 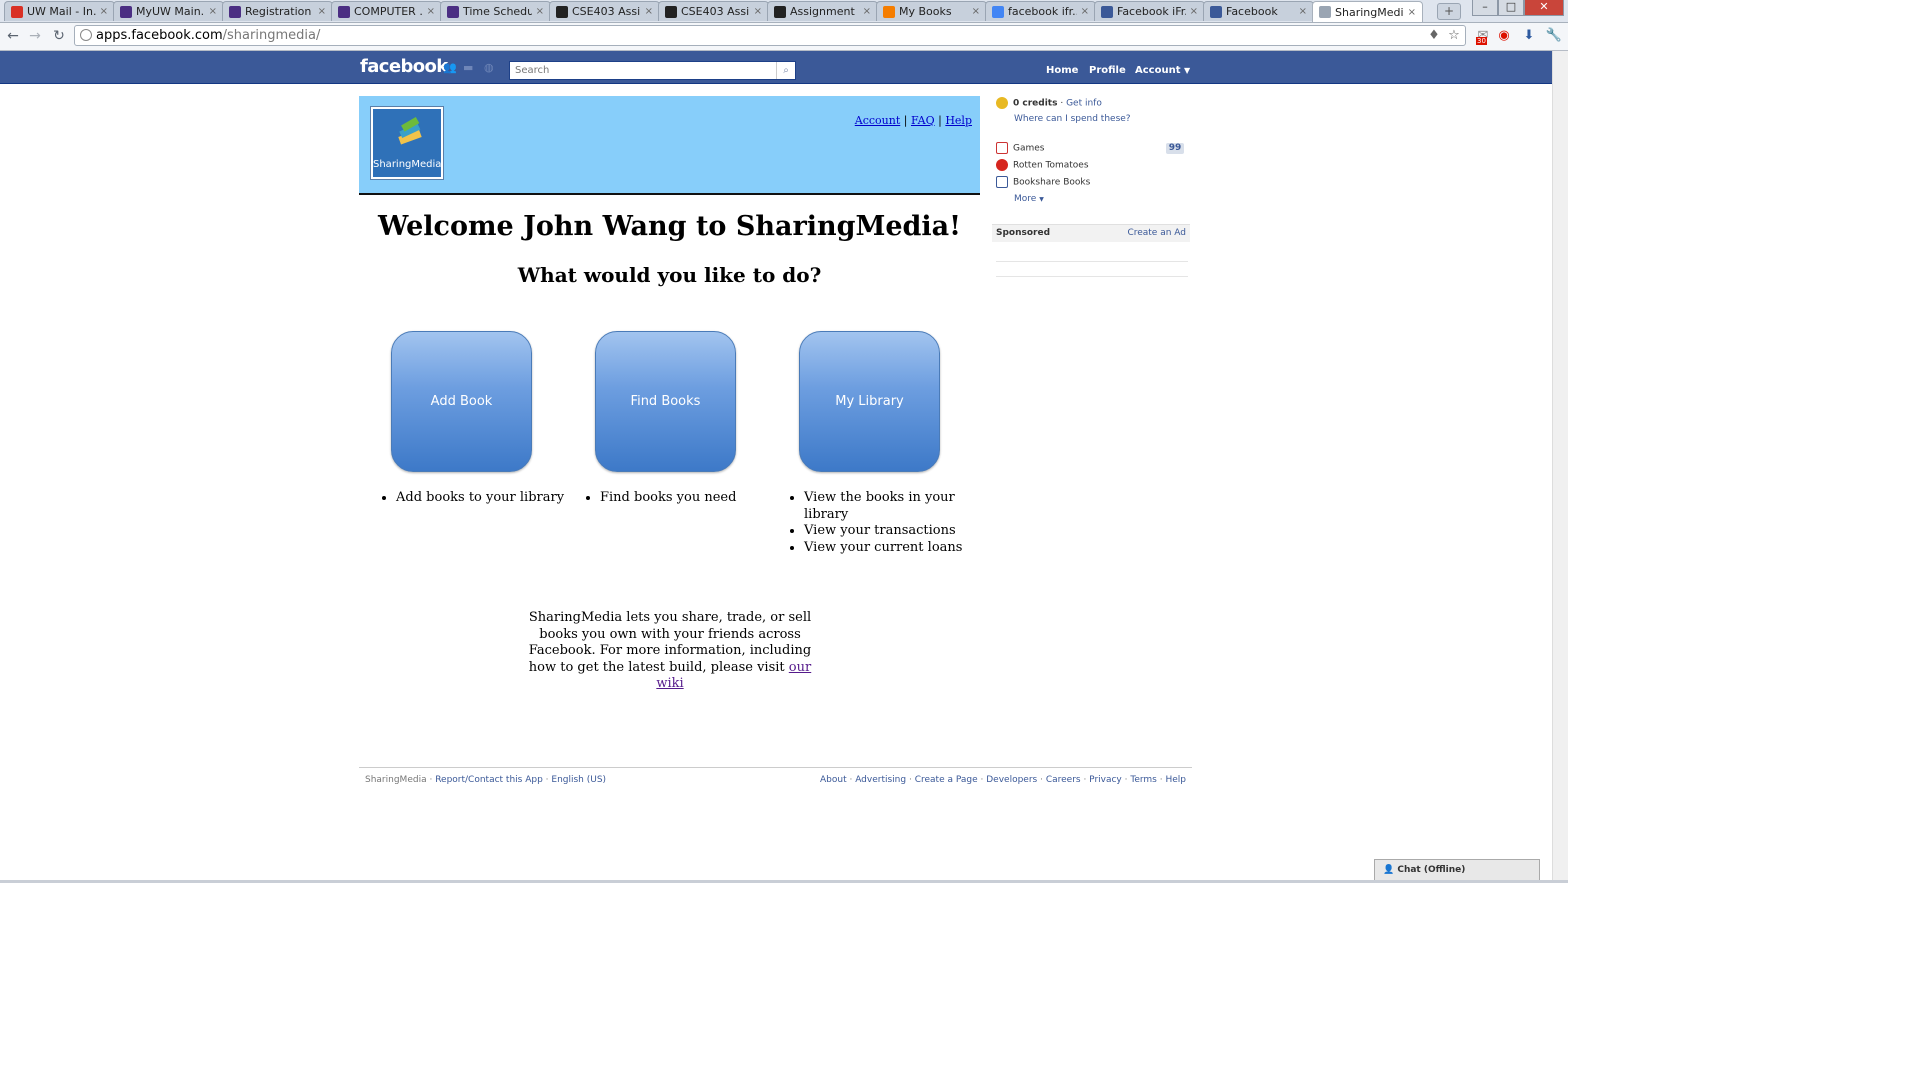 What do you see at coordinates (1529, 36) in the screenshot?
I see `download-icon: ⬇` at bounding box center [1529, 36].